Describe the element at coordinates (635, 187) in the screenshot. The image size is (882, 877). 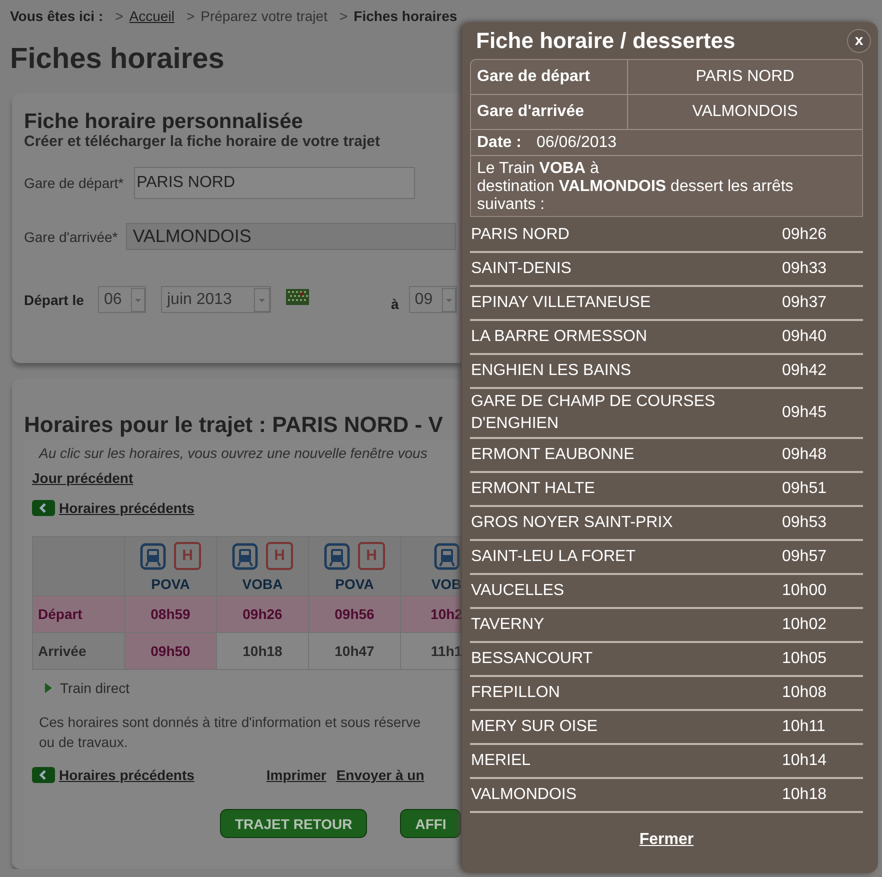
I see `intro-text: Le Train VOBA à destination VALMONDOIS dessert les arrêts suivants :` at that location.